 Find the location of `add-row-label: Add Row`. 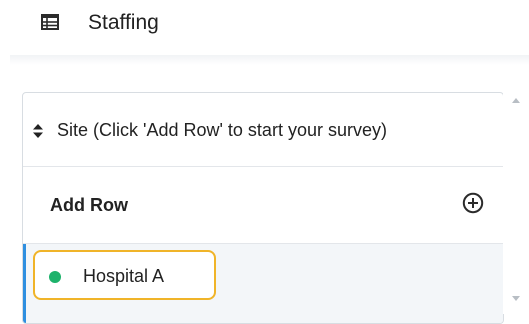

add-row-label: Add Row is located at coordinates (89, 205).